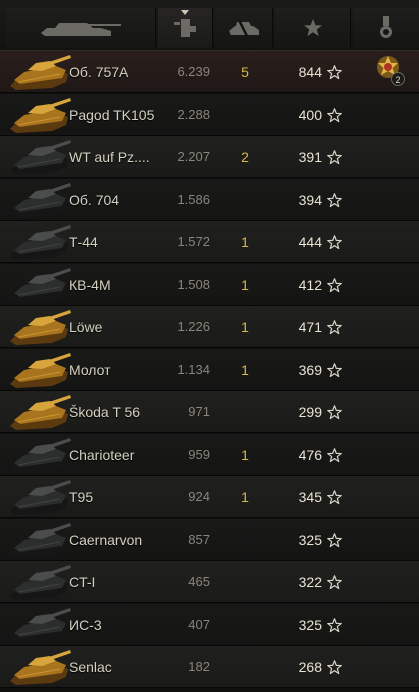  Describe the element at coordinates (193, 284) in the screenshot. I see `vehicle-rating: 1.508` at that location.